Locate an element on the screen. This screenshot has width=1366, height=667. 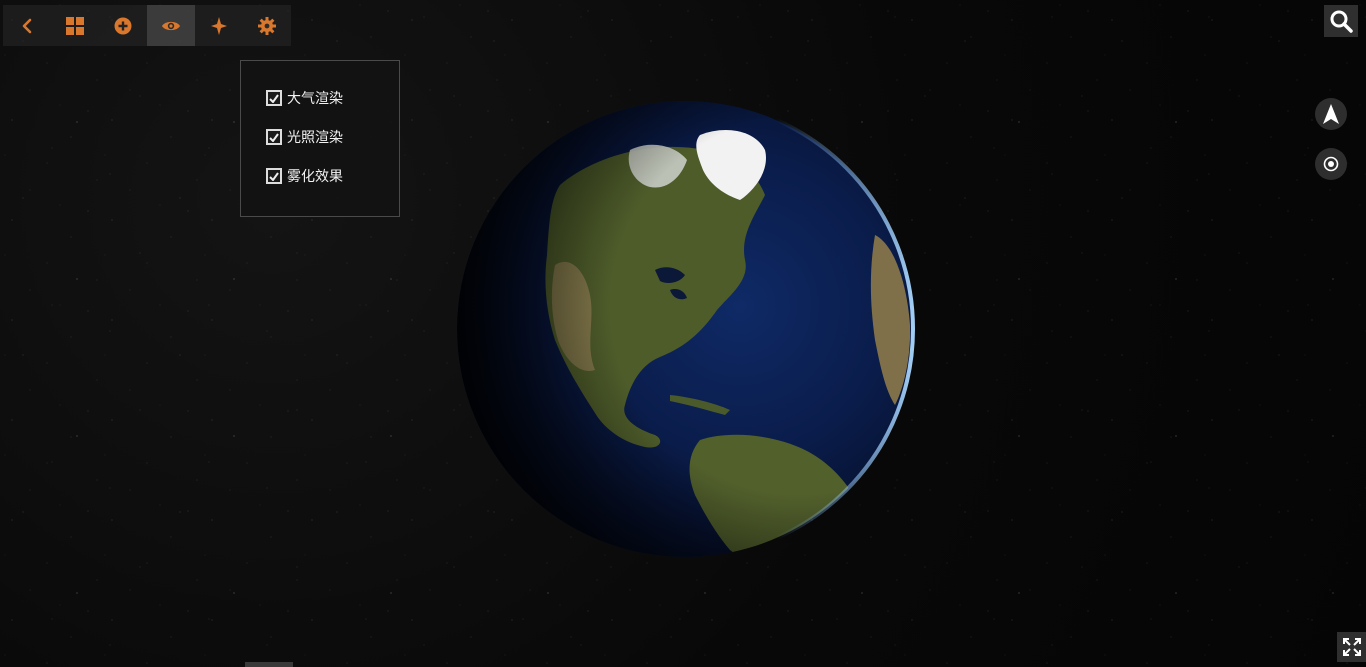
back-button is located at coordinates (27, 25).